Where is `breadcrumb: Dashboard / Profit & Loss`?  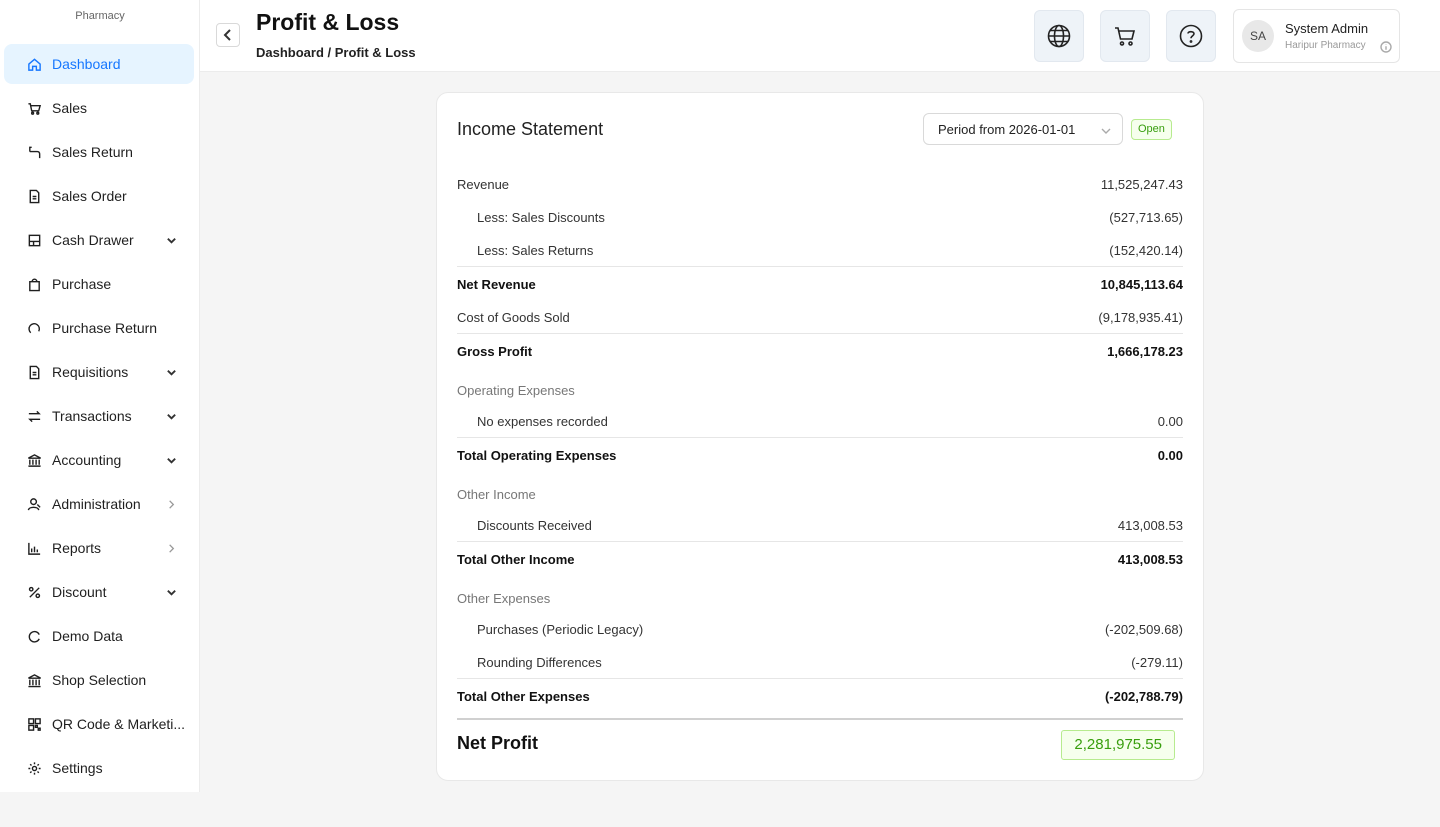
breadcrumb: Dashboard / Profit & Loss is located at coordinates (336, 52).